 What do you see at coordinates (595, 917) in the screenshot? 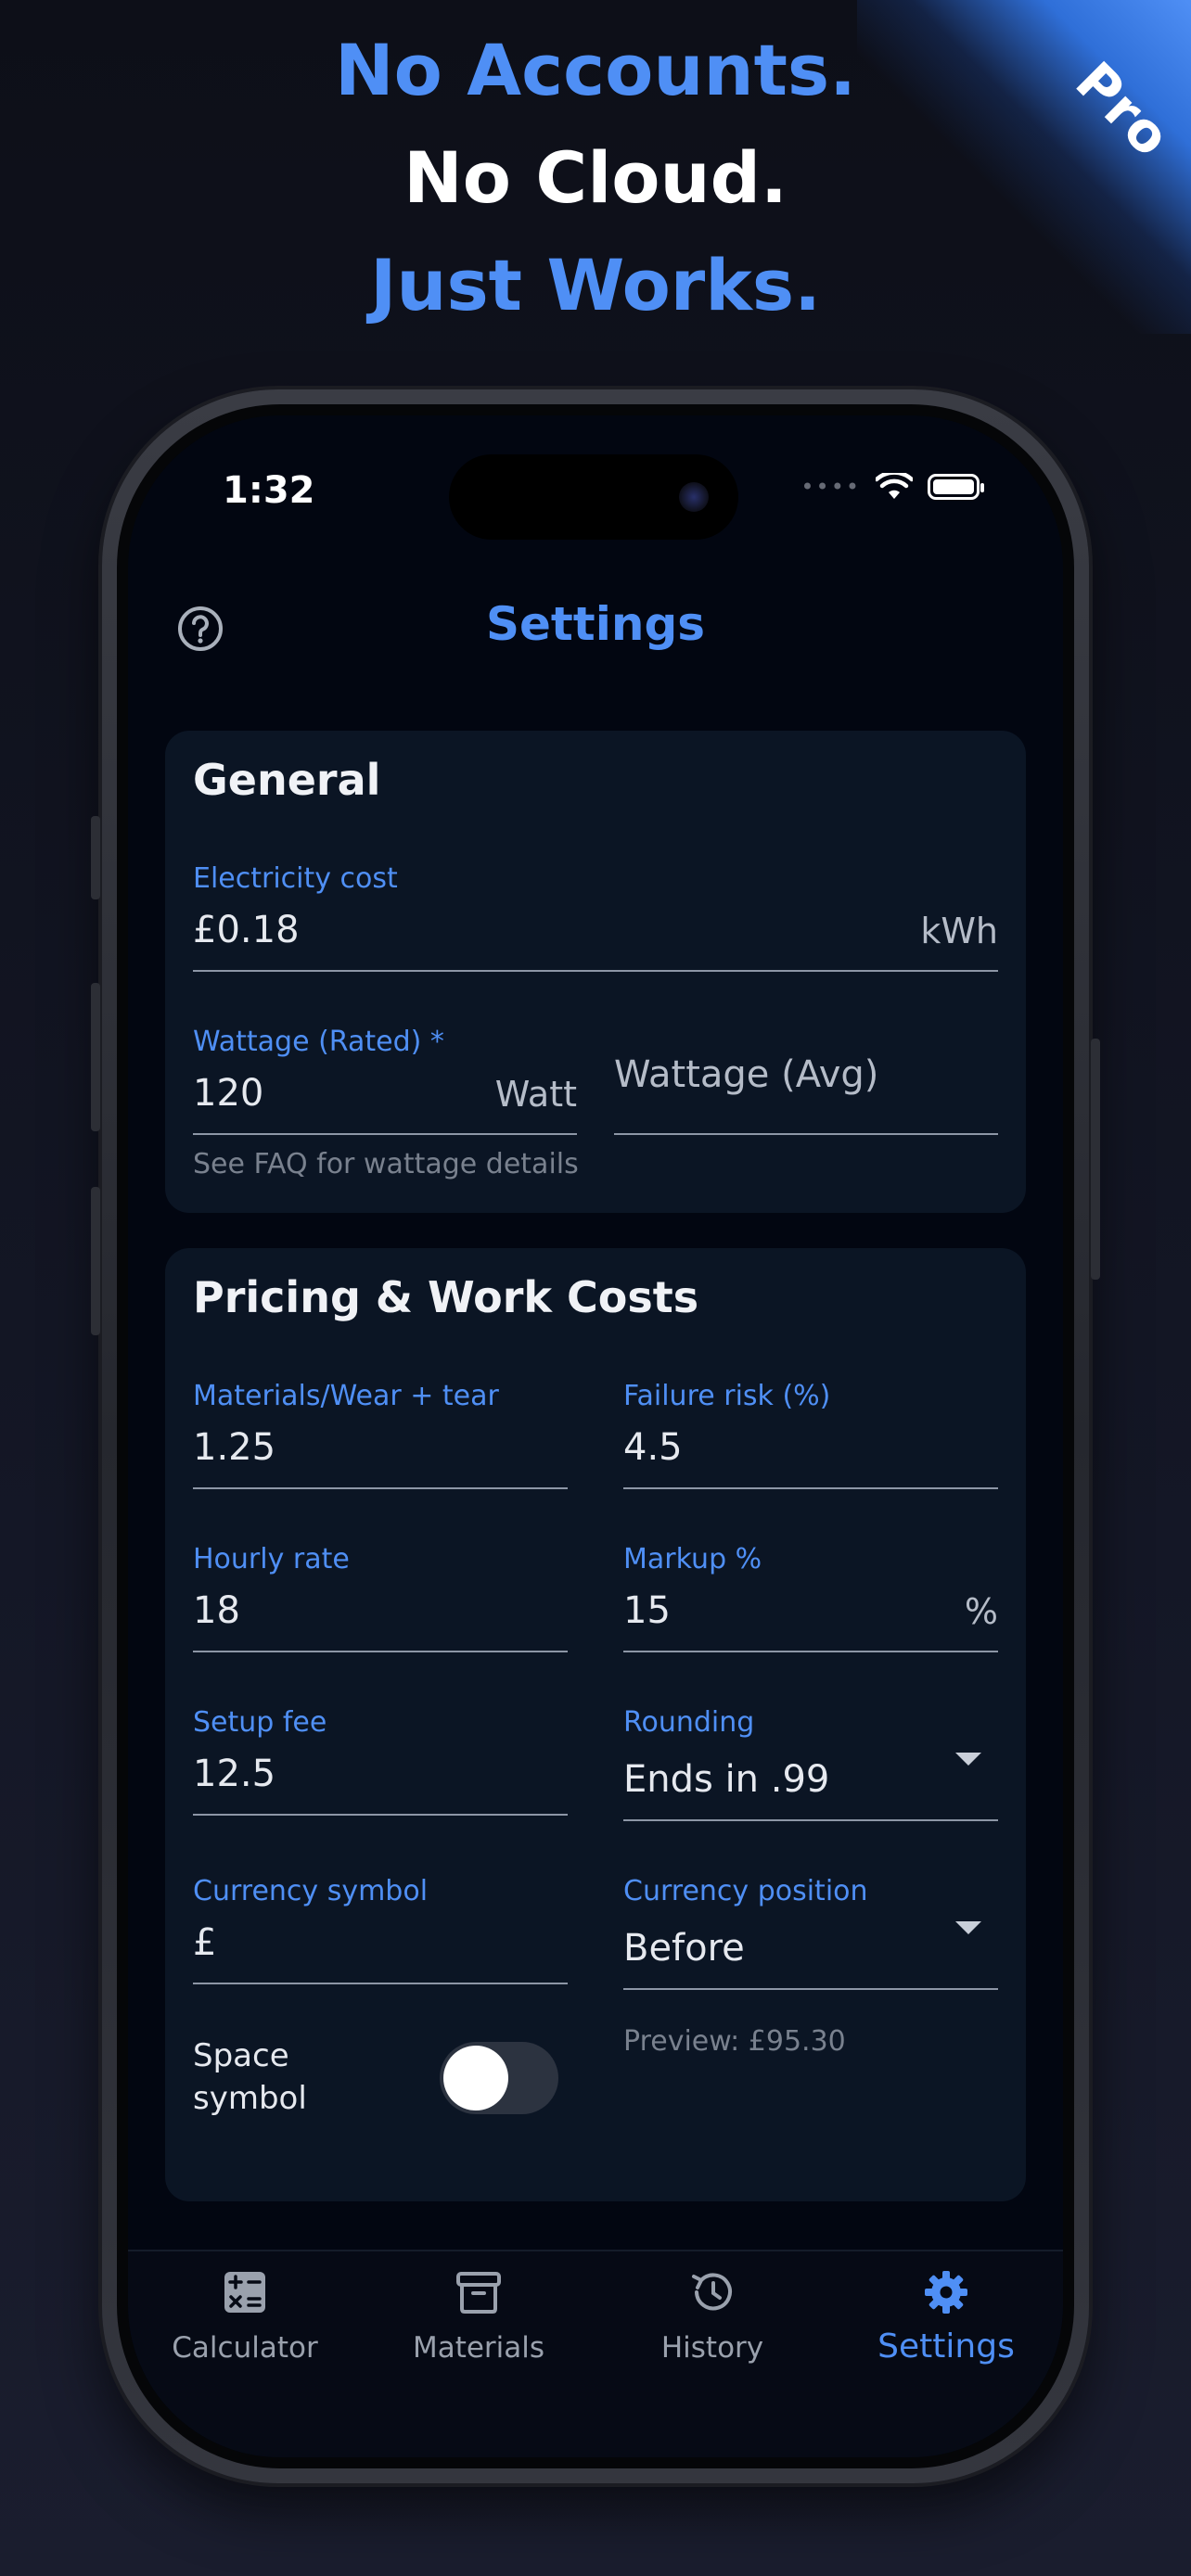
I see `electricity-cost-field: Electricity cost £0.18 kWh` at bounding box center [595, 917].